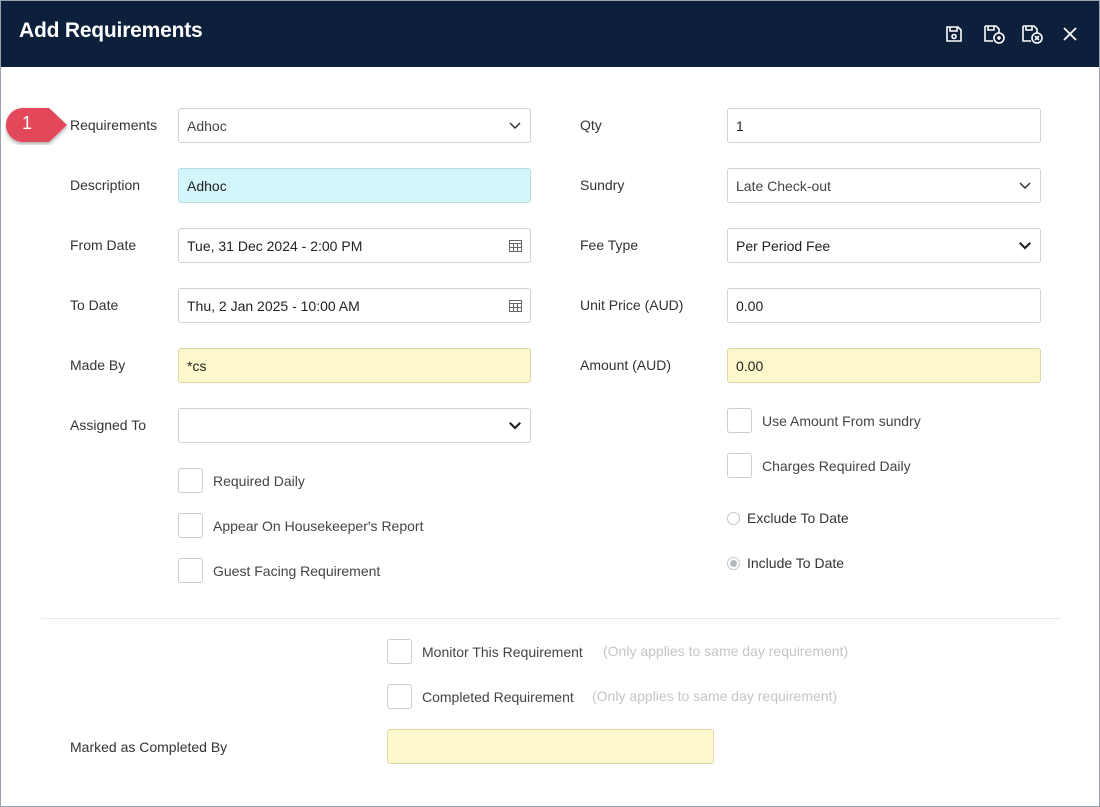 This screenshot has width=1100, height=807. Describe the element at coordinates (38, 125) in the screenshot. I see `step-badge: 1` at that location.